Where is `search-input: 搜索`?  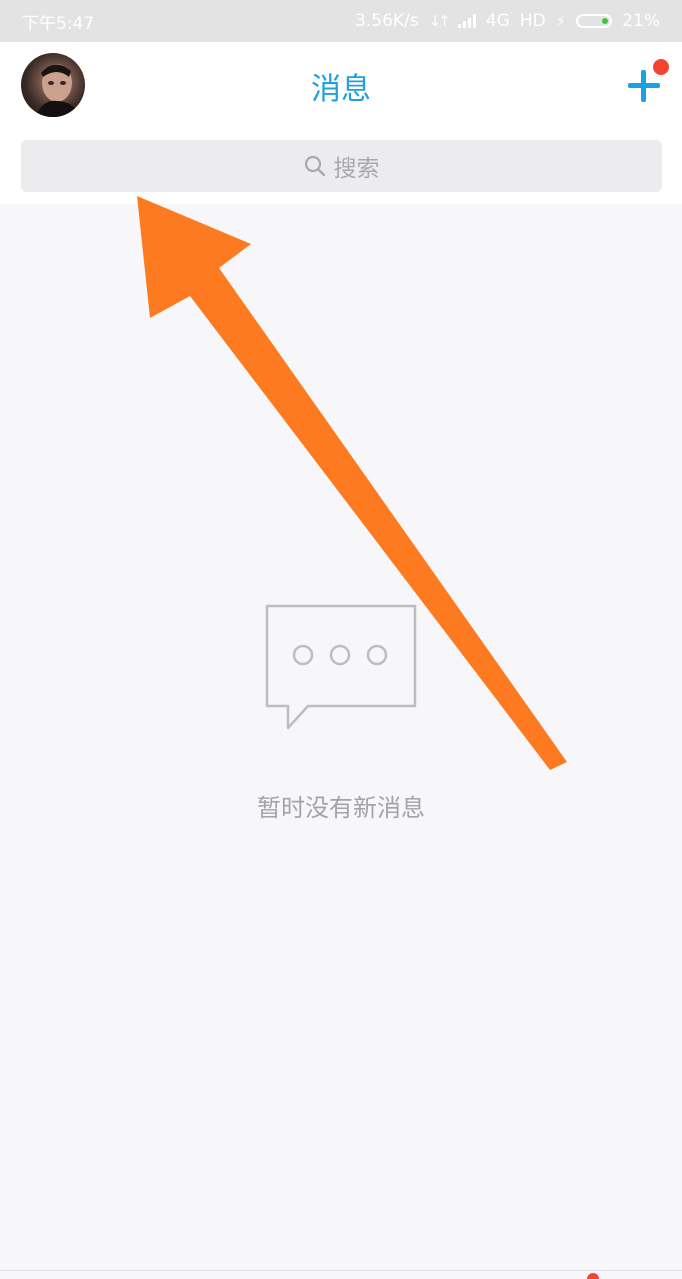
search-input: 搜索 is located at coordinates (341, 166).